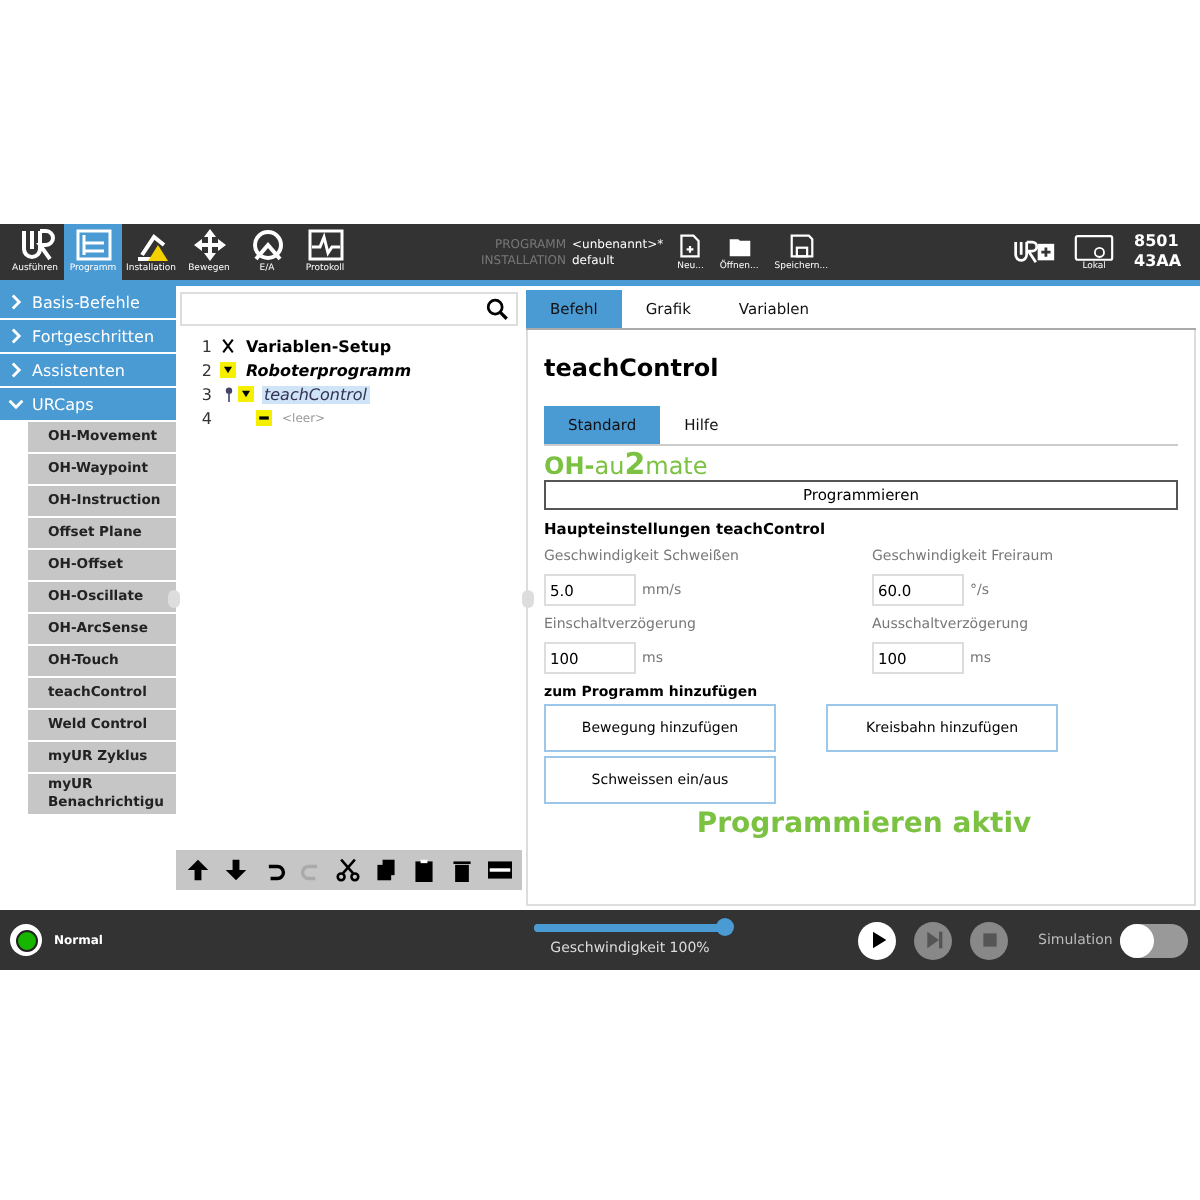  Describe the element at coordinates (1154, 940) in the screenshot. I see `simulation-toggle` at that location.